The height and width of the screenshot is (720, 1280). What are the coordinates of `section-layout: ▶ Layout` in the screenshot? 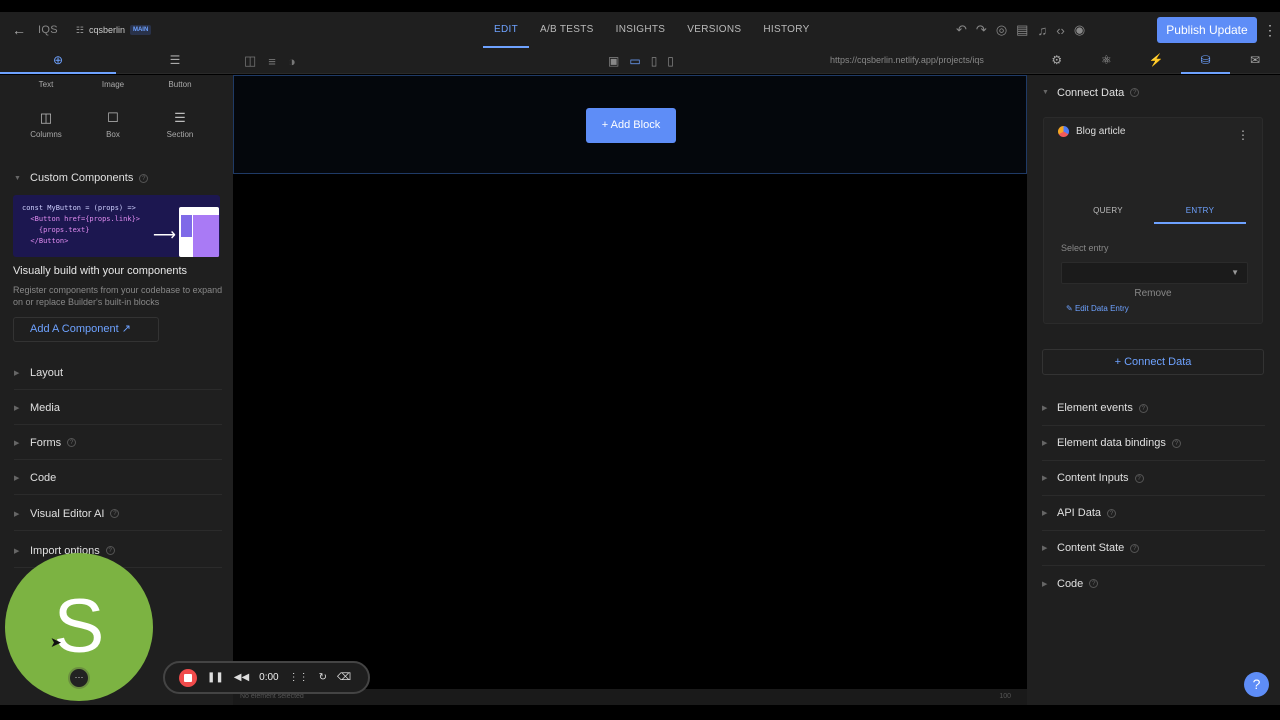 It's located at (118, 373).